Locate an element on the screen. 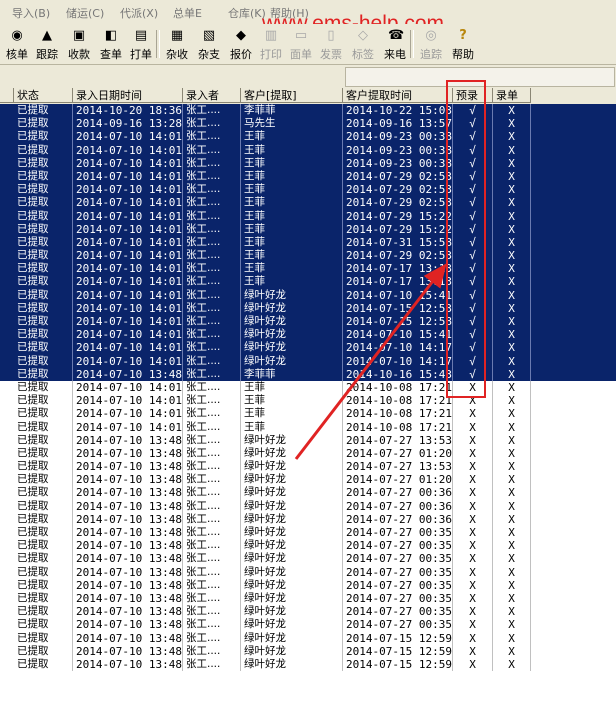  arrow-line is located at coordinates (370, 361).